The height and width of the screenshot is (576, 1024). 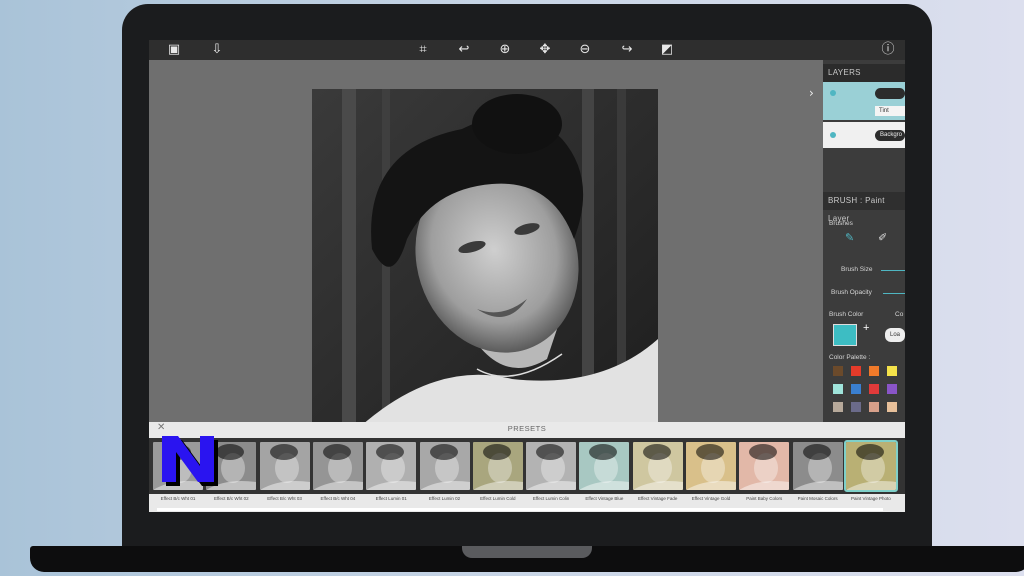 What do you see at coordinates (851, 292) in the screenshot?
I see `brush-opacity-label: Brush Opacity` at bounding box center [851, 292].